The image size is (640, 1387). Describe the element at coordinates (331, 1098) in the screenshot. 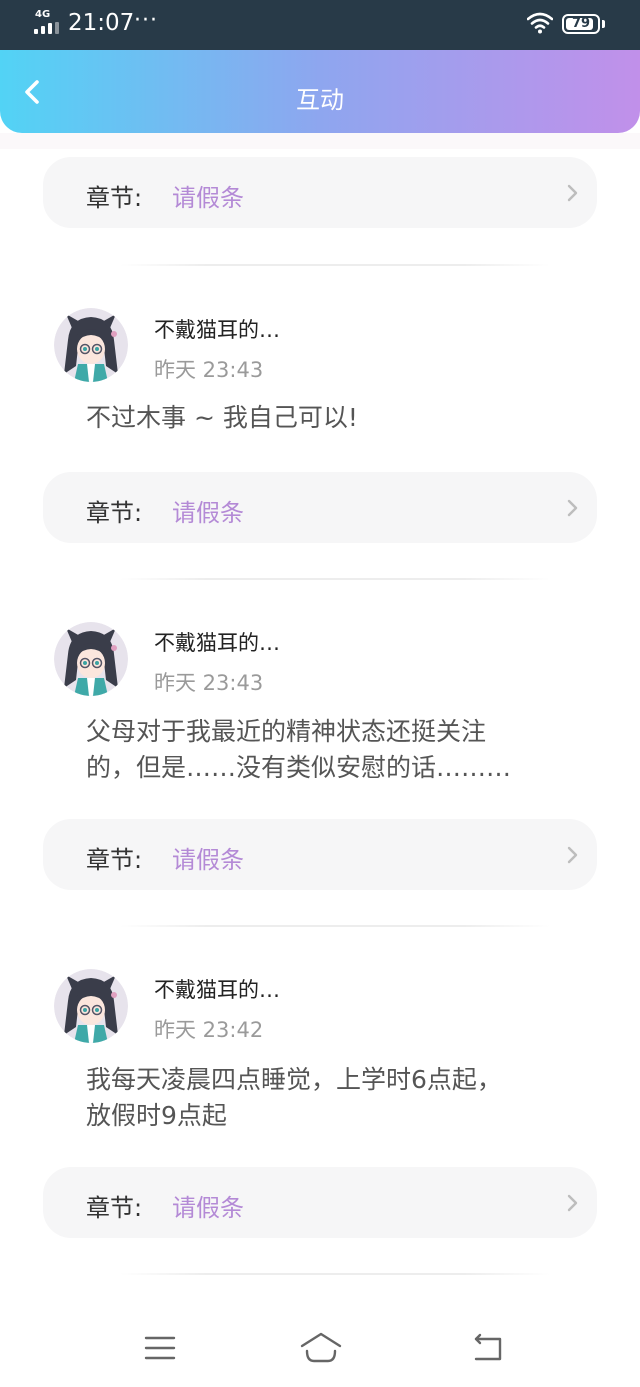

I see `comment-text: 我每天凌晨四点睡觉，上学时6点起， 放假时9点起` at that location.